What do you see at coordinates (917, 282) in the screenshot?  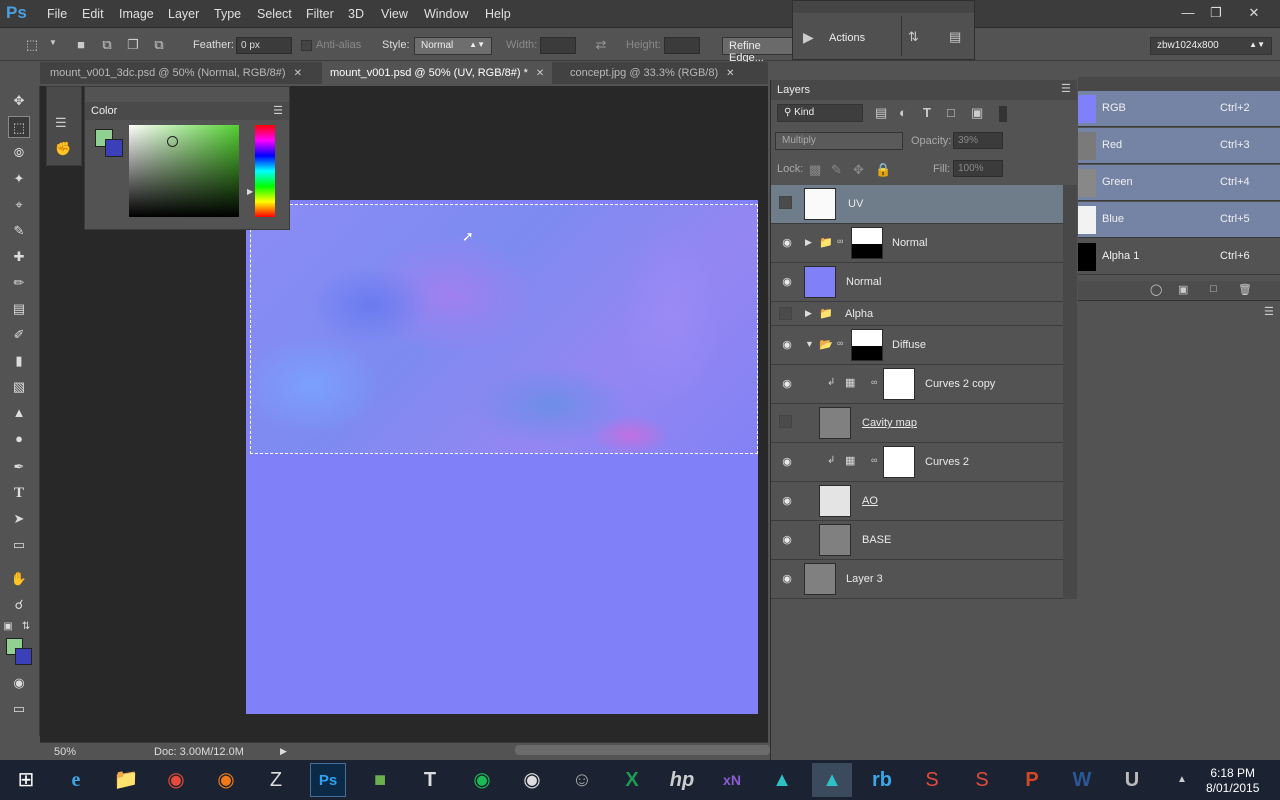 I see `layer-row-normal: ◉ Normal` at bounding box center [917, 282].